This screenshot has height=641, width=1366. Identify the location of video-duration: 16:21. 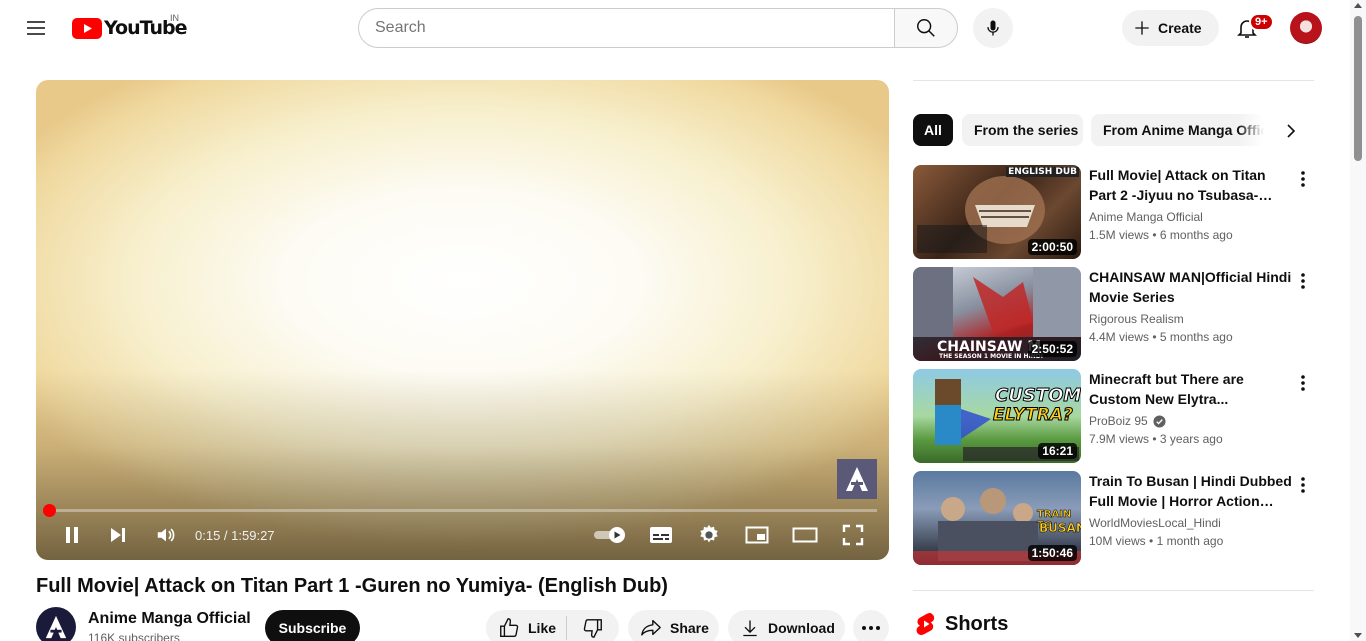
(1057, 451).